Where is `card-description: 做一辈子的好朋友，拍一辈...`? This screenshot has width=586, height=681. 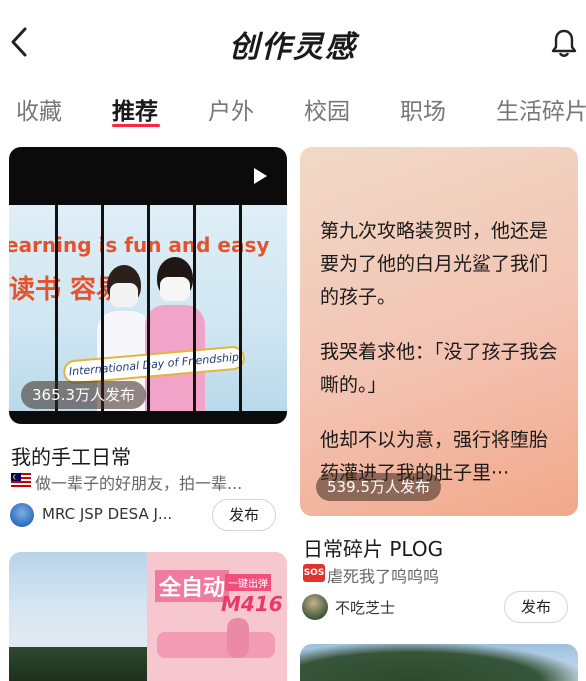
card-description: 做一辈子的好朋友，拍一辈... is located at coordinates (139, 483).